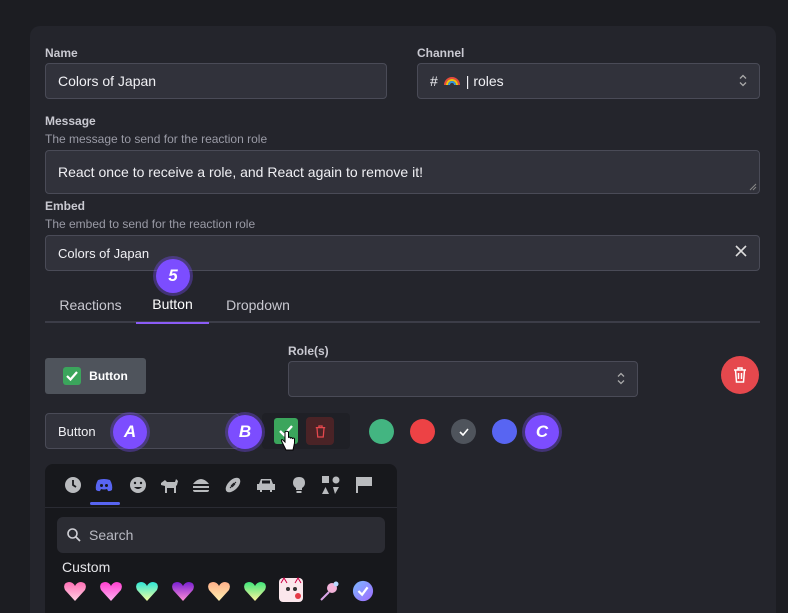  I want to click on tab-bar: Reactions Button Dropdown, so click(402, 305).